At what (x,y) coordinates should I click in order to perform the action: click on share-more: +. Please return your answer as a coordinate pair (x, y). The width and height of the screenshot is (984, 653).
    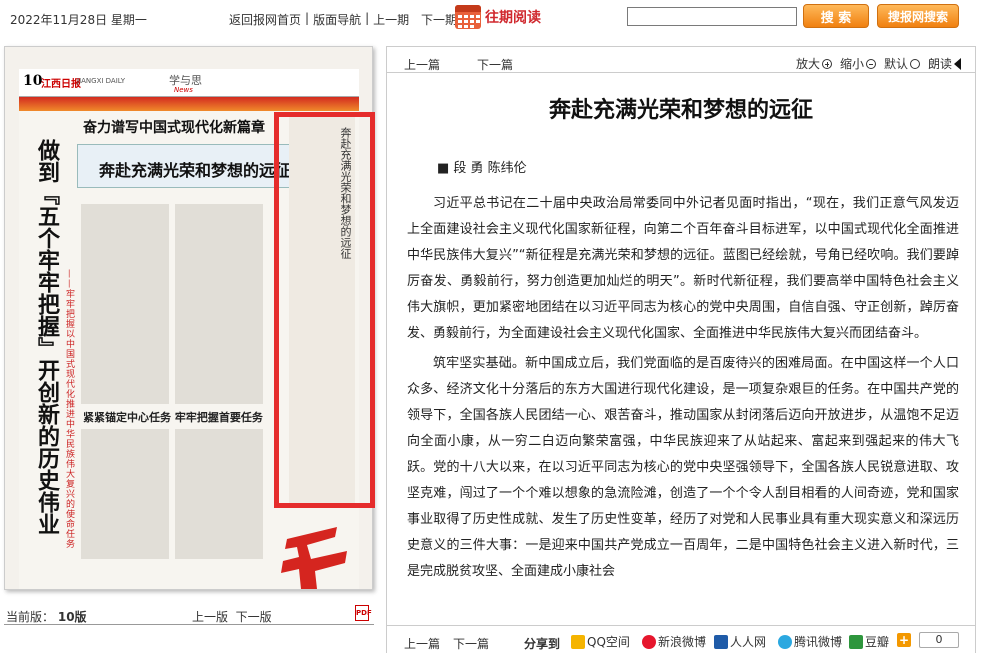
    Looking at the image, I should click on (904, 640).